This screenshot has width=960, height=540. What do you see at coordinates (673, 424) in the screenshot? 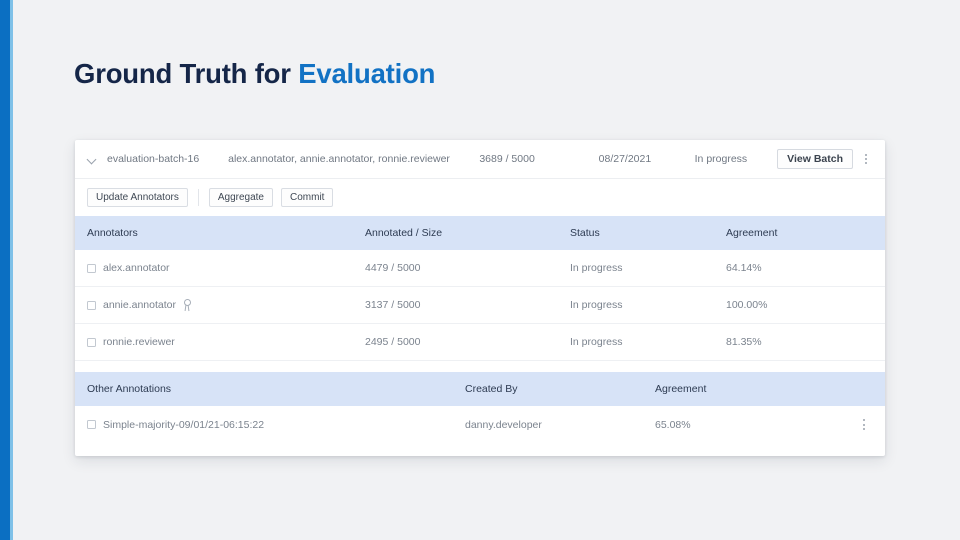
I see `other-annotation-agreement: 65.08%` at bounding box center [673, 424].